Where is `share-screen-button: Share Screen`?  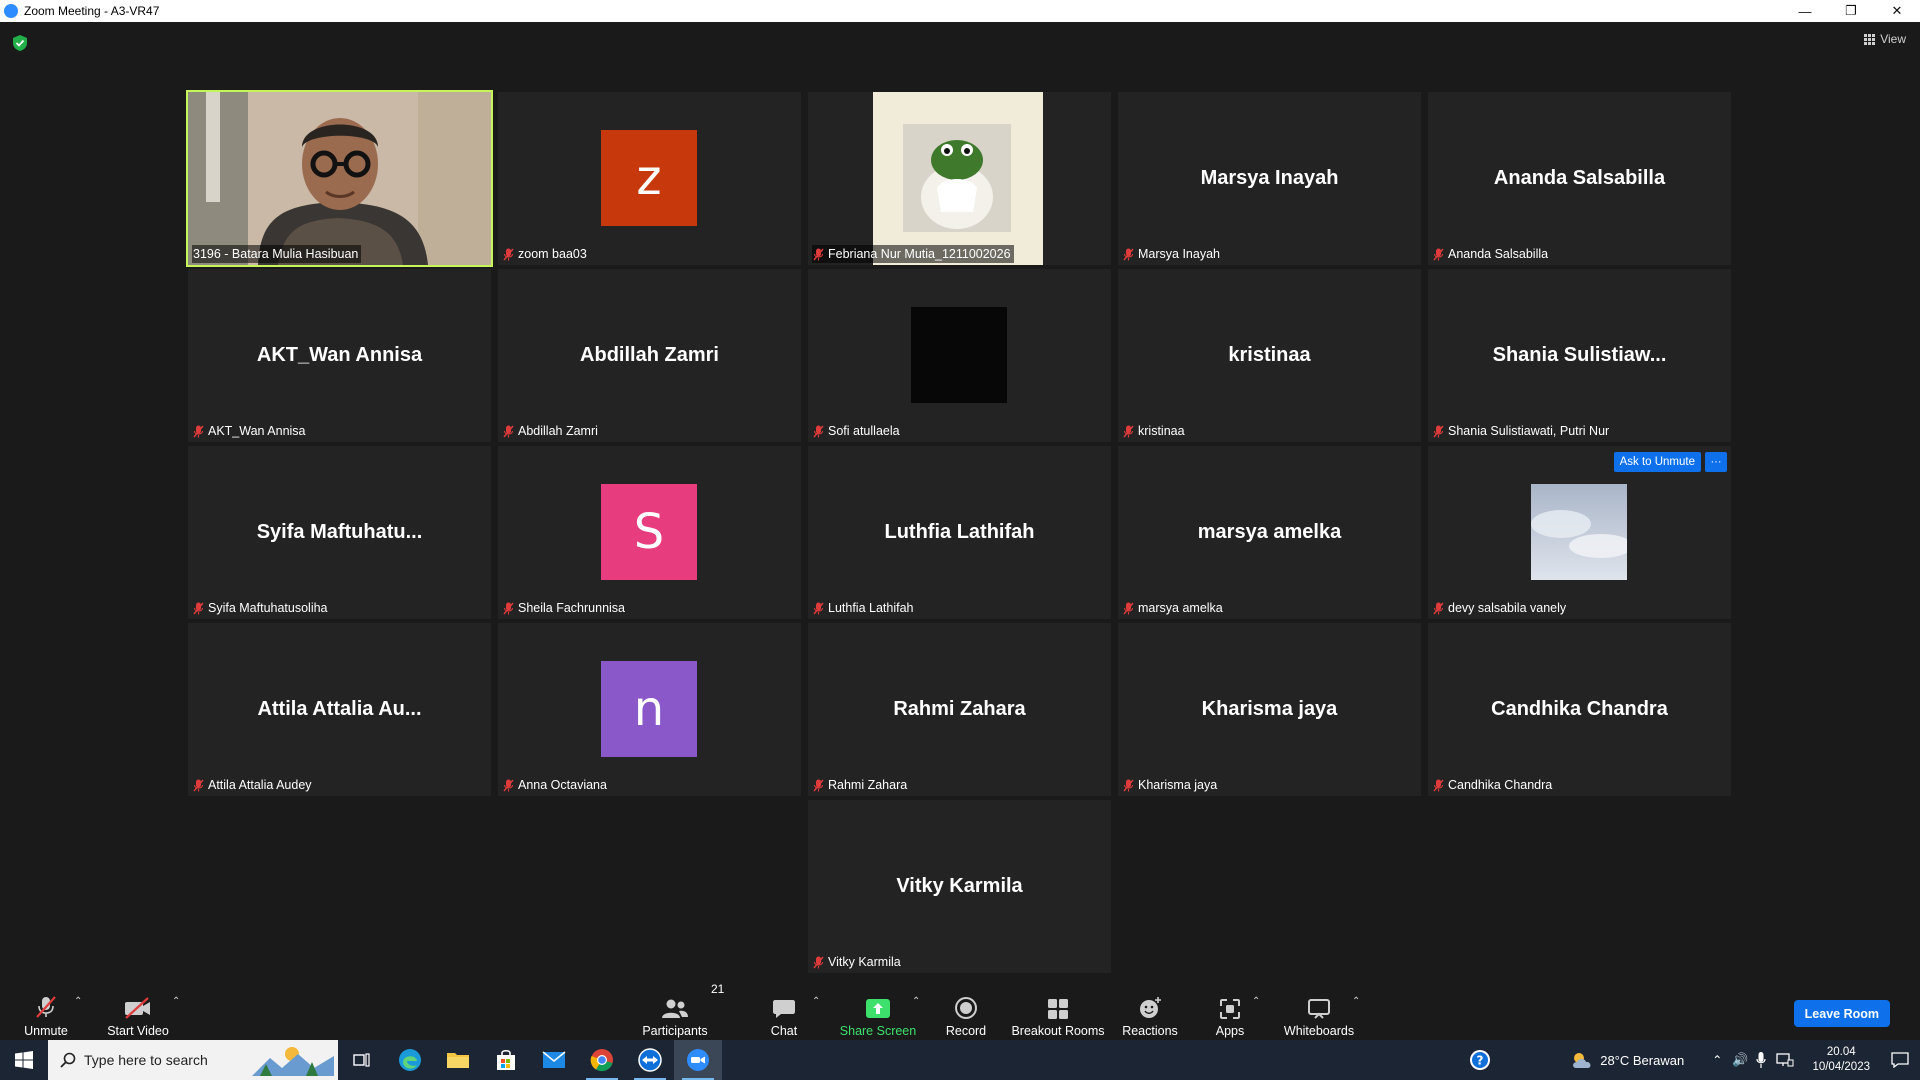 share-screen-button: Share Screen is located at coordinates (878, 1009).